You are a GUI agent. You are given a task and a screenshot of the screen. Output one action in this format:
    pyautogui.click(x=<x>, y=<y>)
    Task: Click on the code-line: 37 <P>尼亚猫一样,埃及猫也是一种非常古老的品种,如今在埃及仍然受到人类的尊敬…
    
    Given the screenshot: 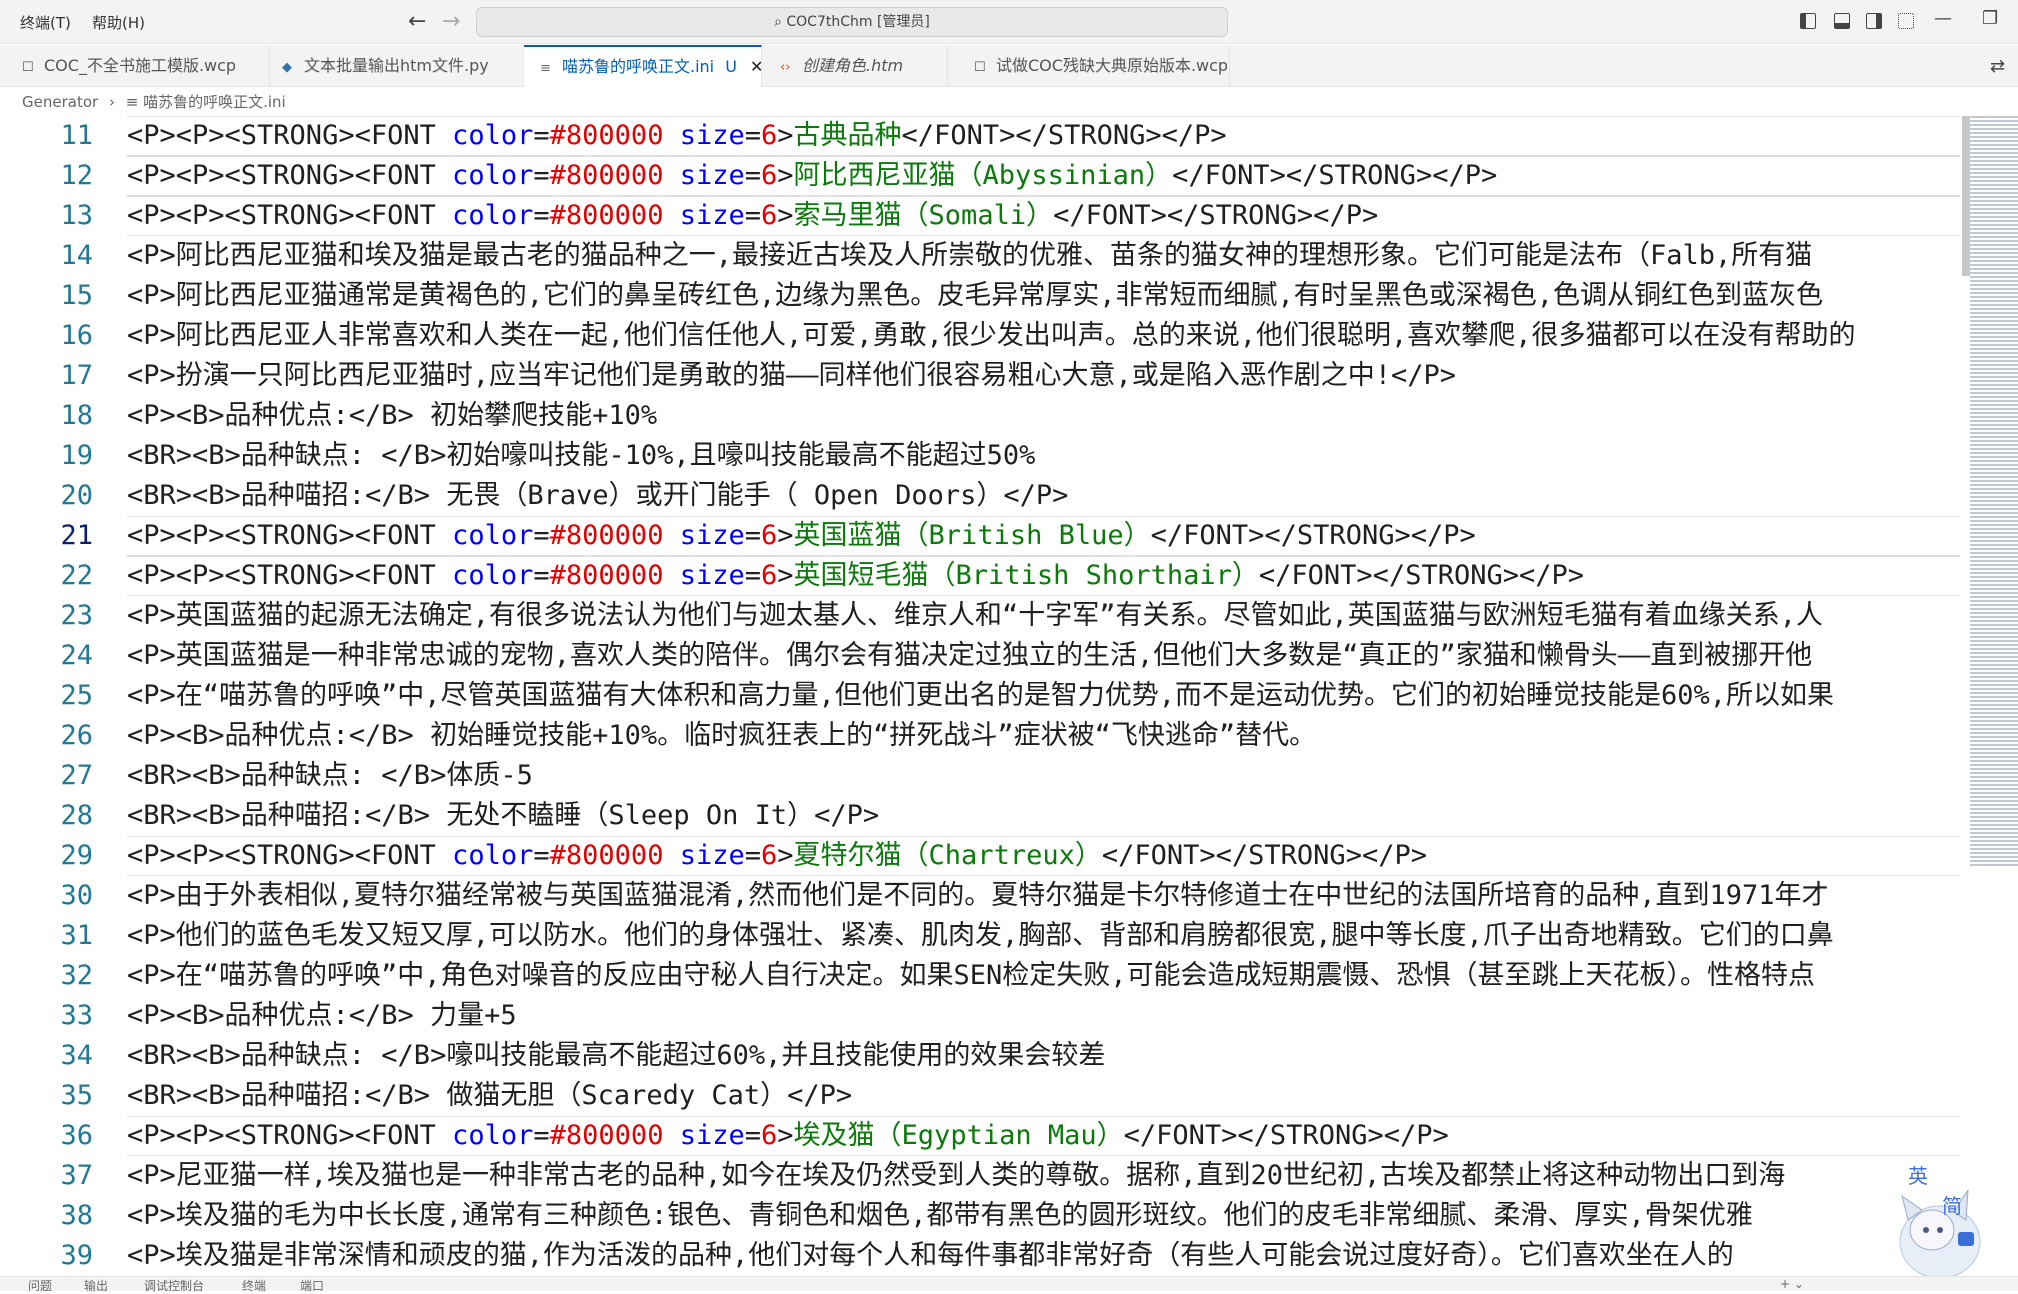 What is the action you would take?
    pyautogui.click(x=980, y=1176)
    